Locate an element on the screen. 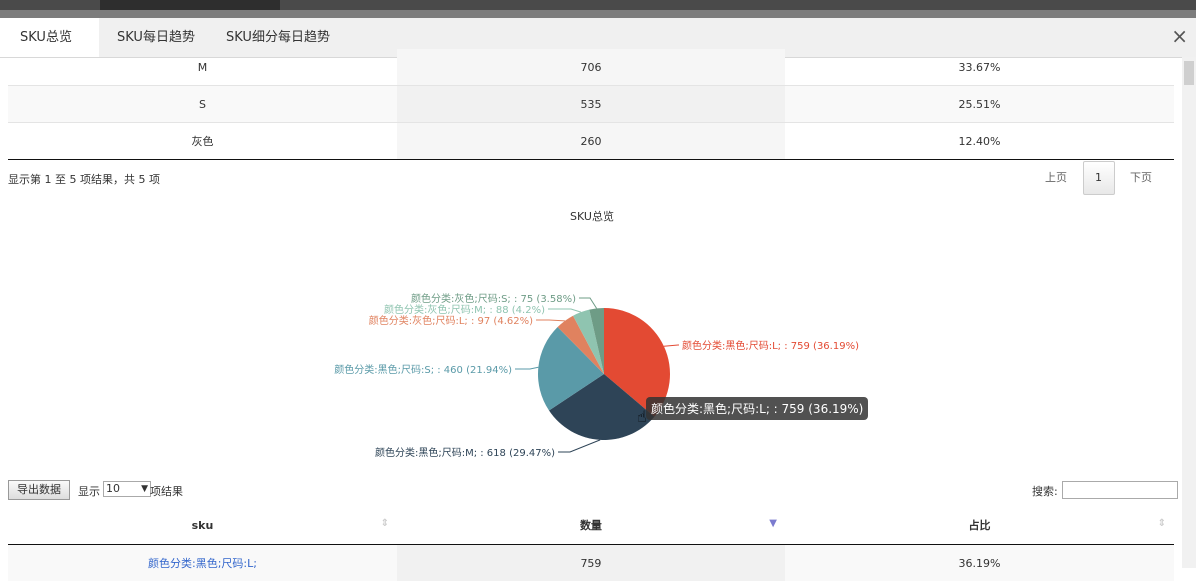  search-input is located at coordinates (1120, 490).